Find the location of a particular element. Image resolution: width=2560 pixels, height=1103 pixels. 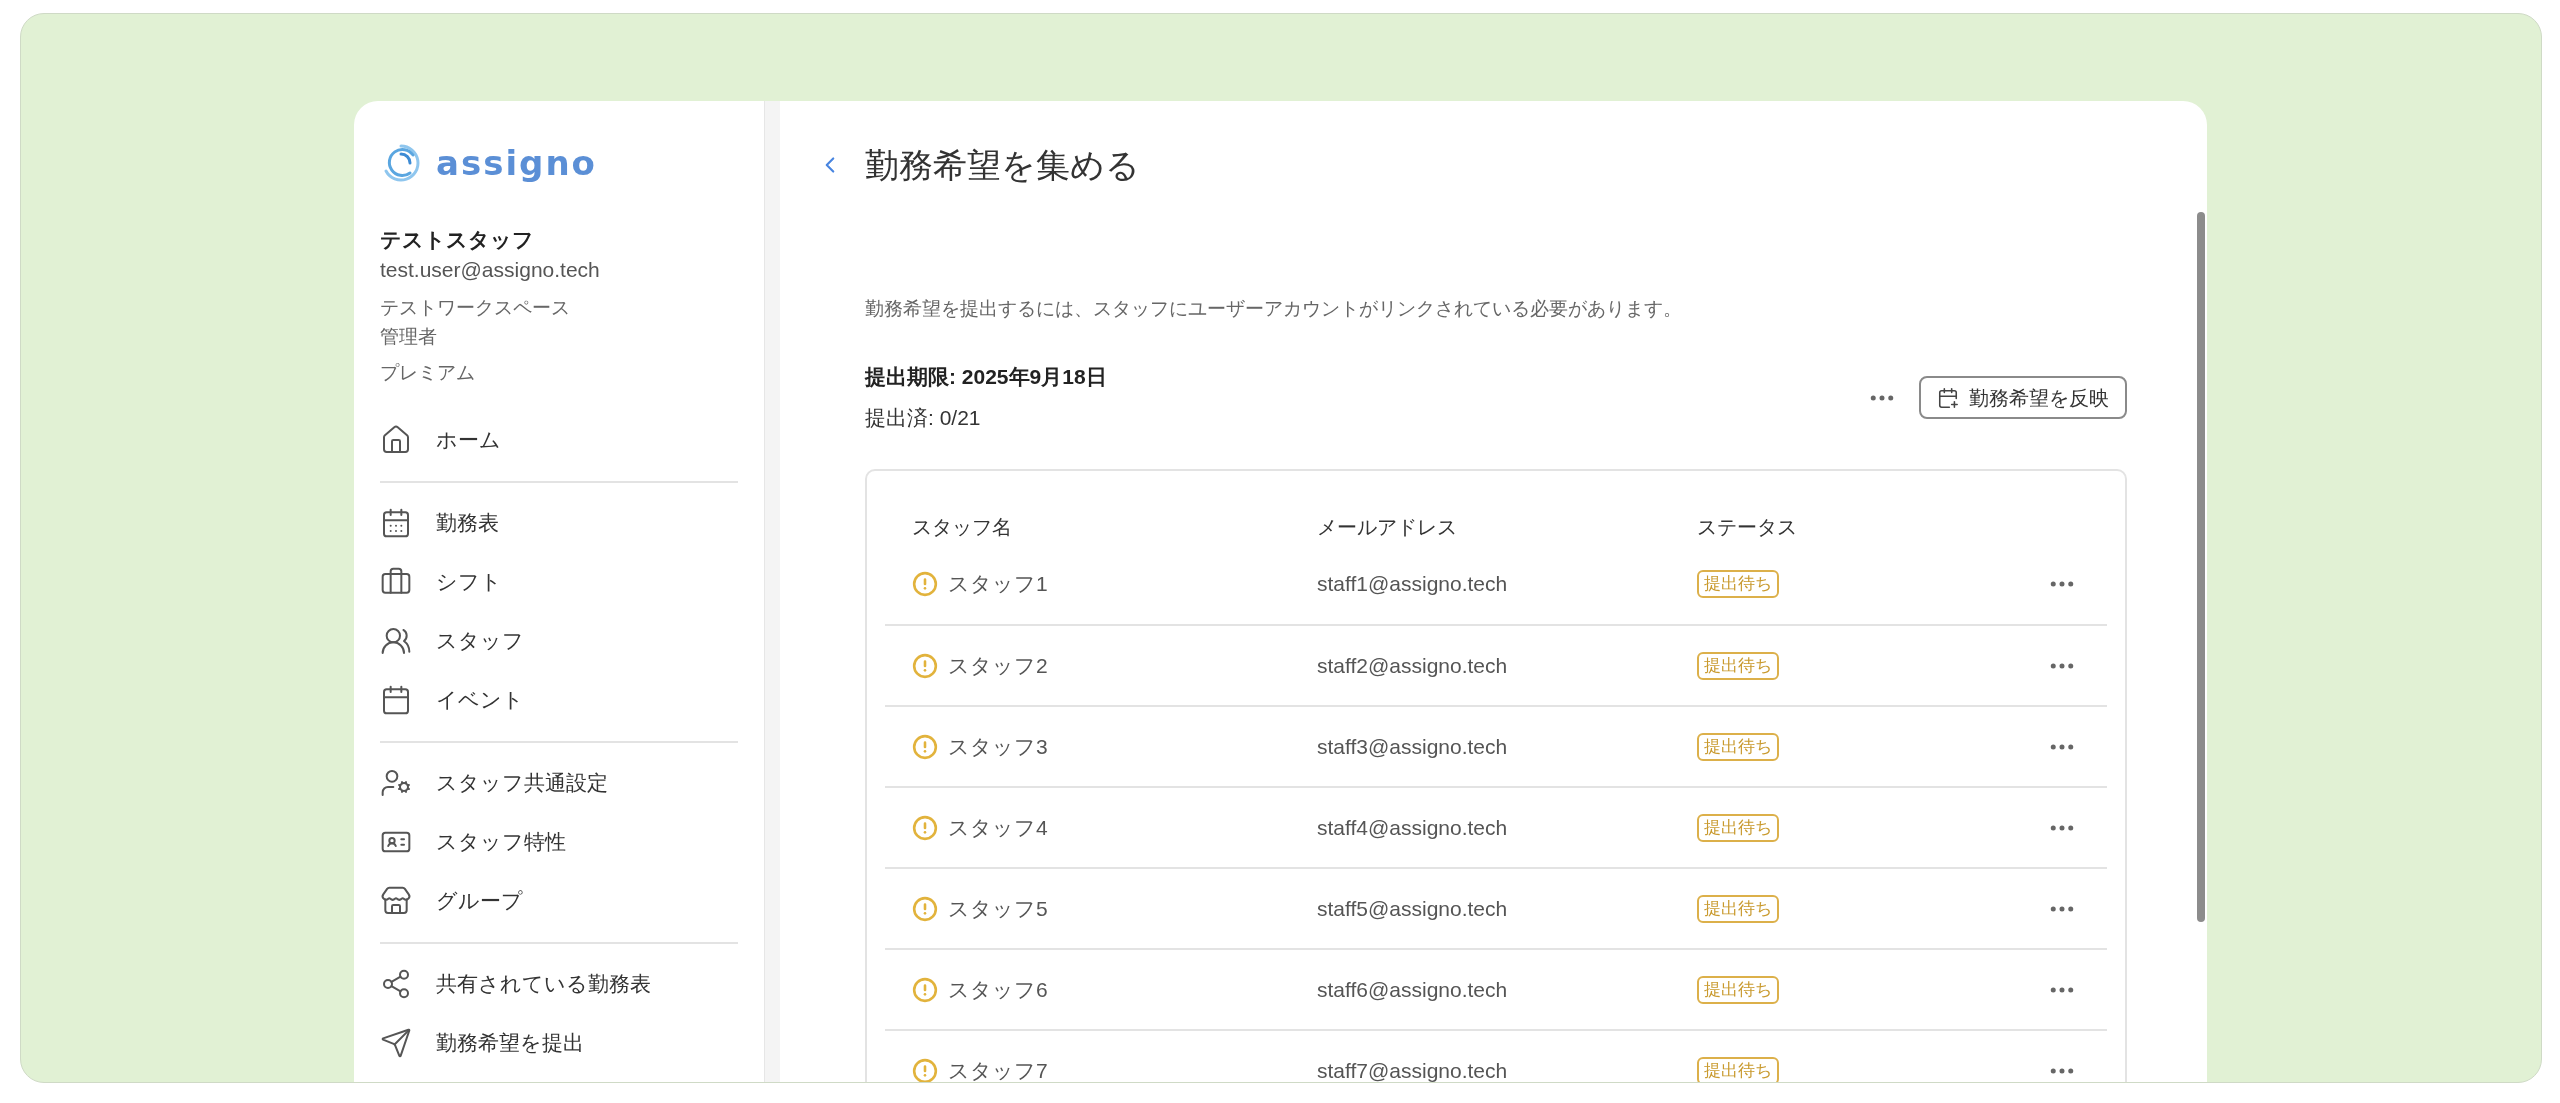

staff-name: スタッフ7 is located at coordinates (998, 1069).